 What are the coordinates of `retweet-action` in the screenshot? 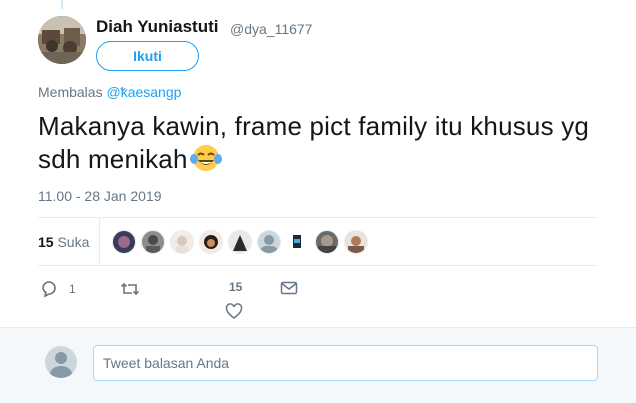 It's located at (130, 289).